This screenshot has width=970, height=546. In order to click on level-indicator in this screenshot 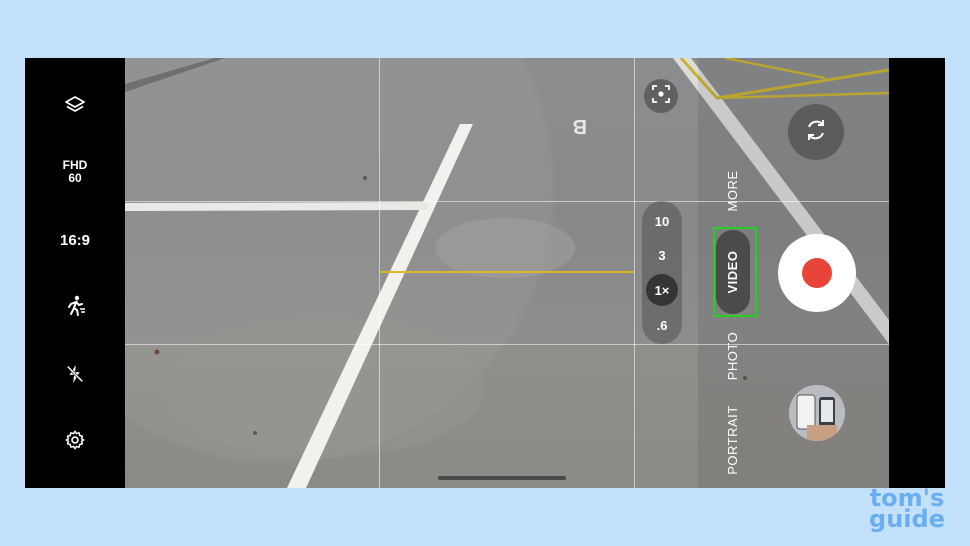, I will do `click(506, 272)`.